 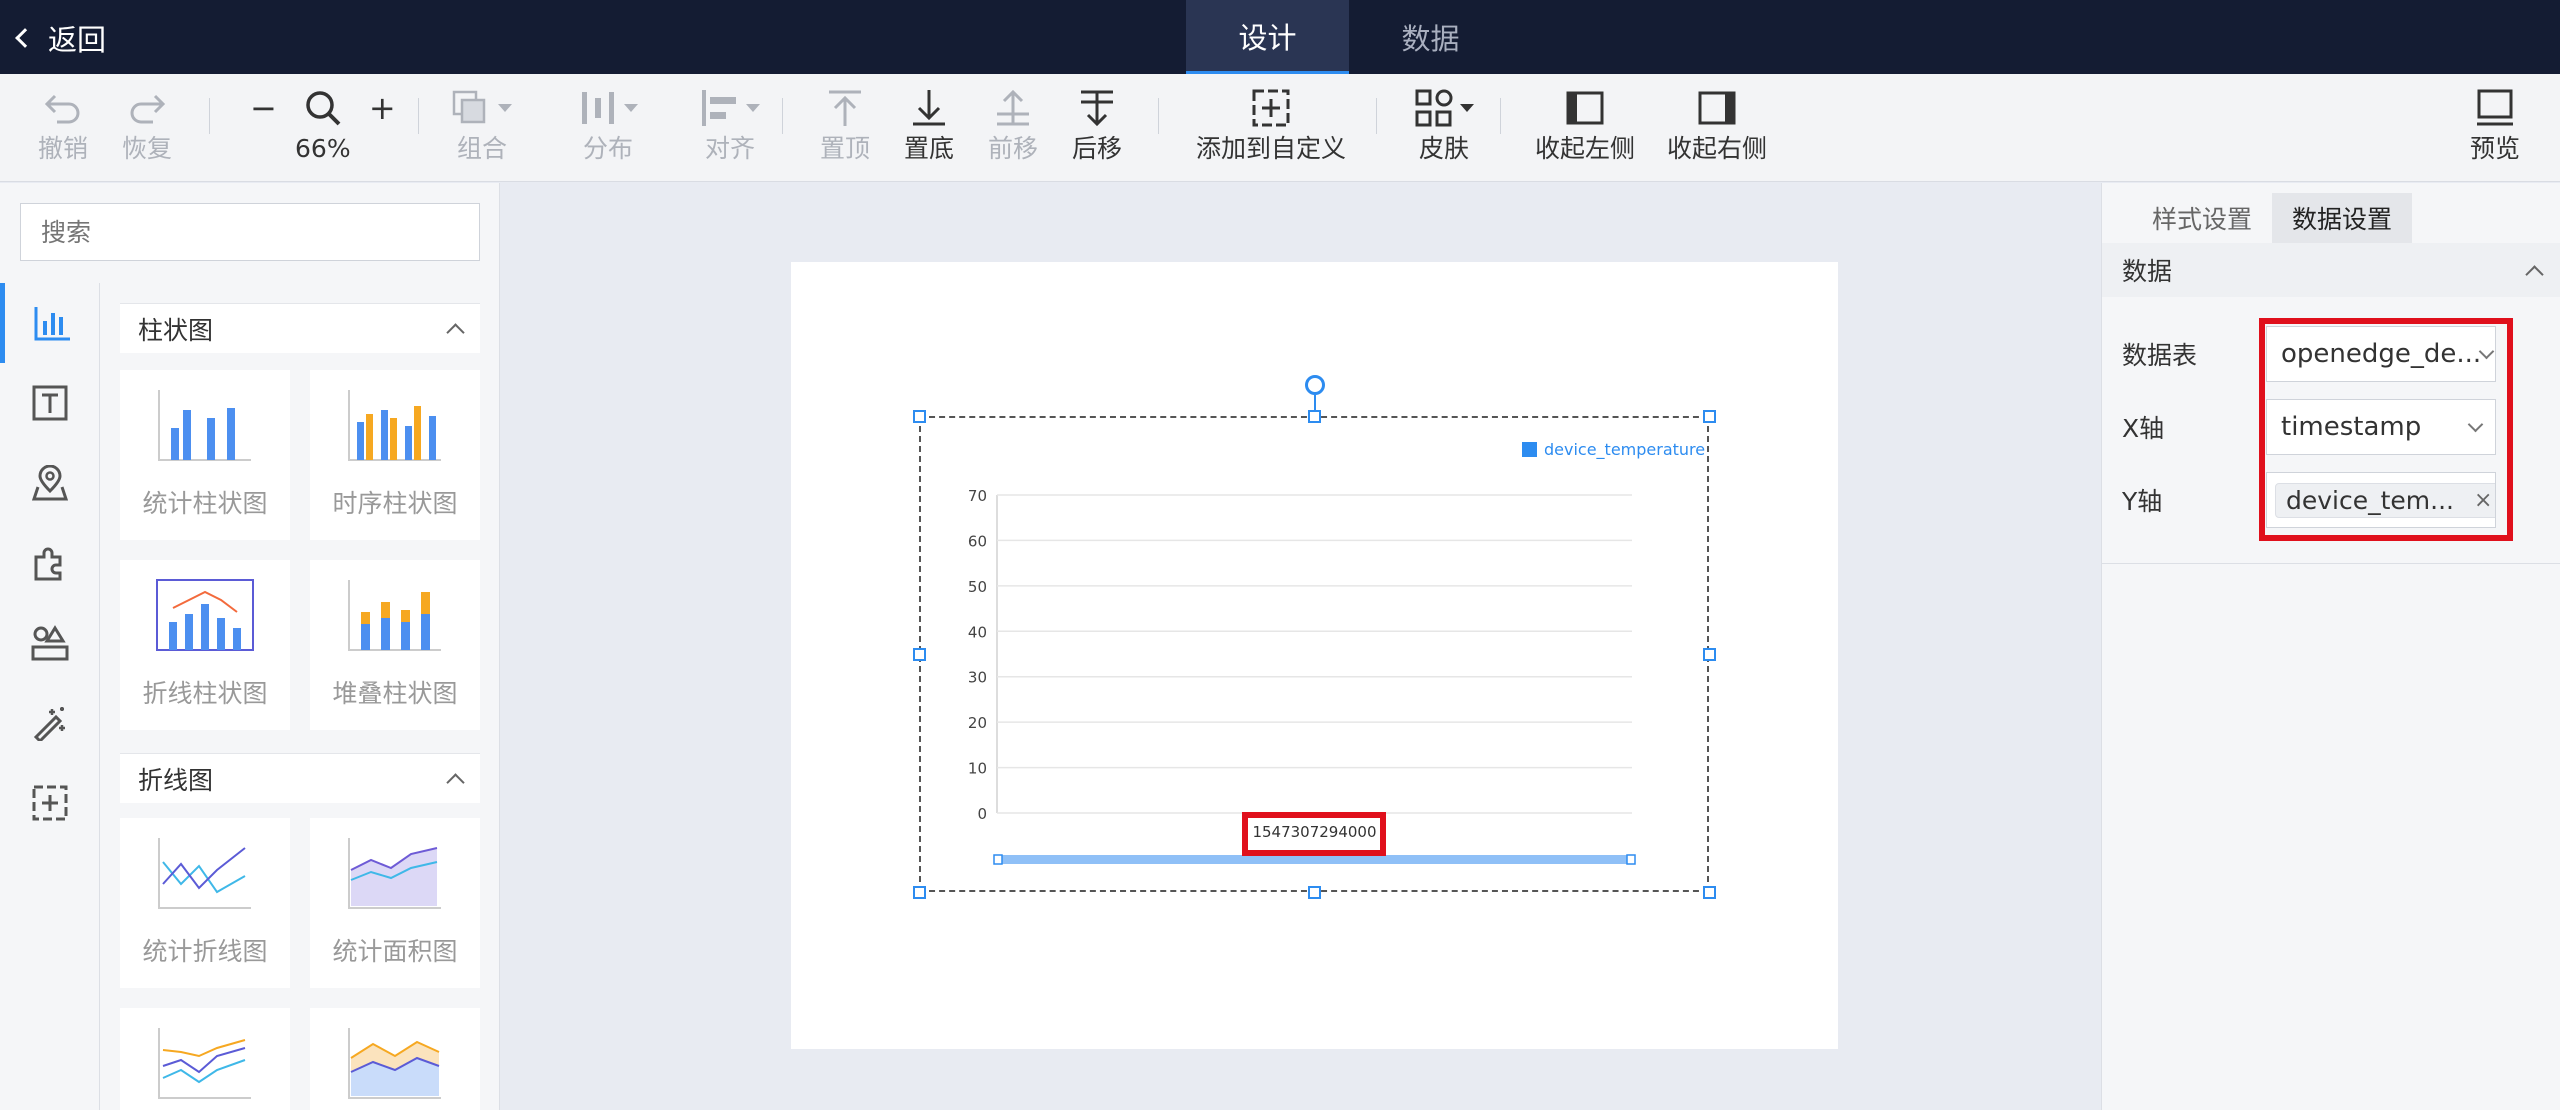 I want to click on send-backward-icon, so click(x=1097, y=108).